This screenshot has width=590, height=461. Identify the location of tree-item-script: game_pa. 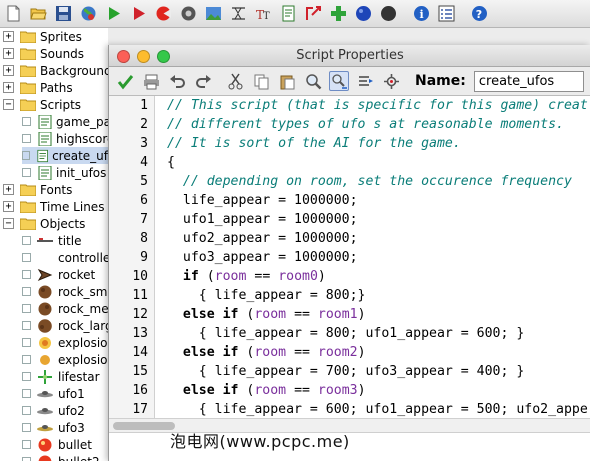
(65, 121).